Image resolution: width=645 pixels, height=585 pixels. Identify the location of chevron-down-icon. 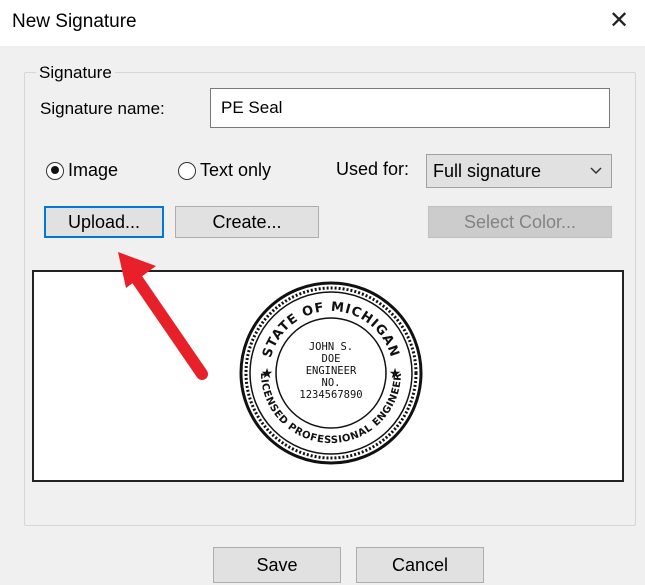
(596, 176).